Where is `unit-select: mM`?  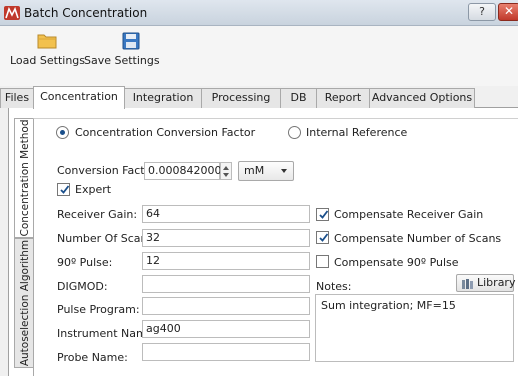 unit-select: mM is located at coordinates (266, 171).